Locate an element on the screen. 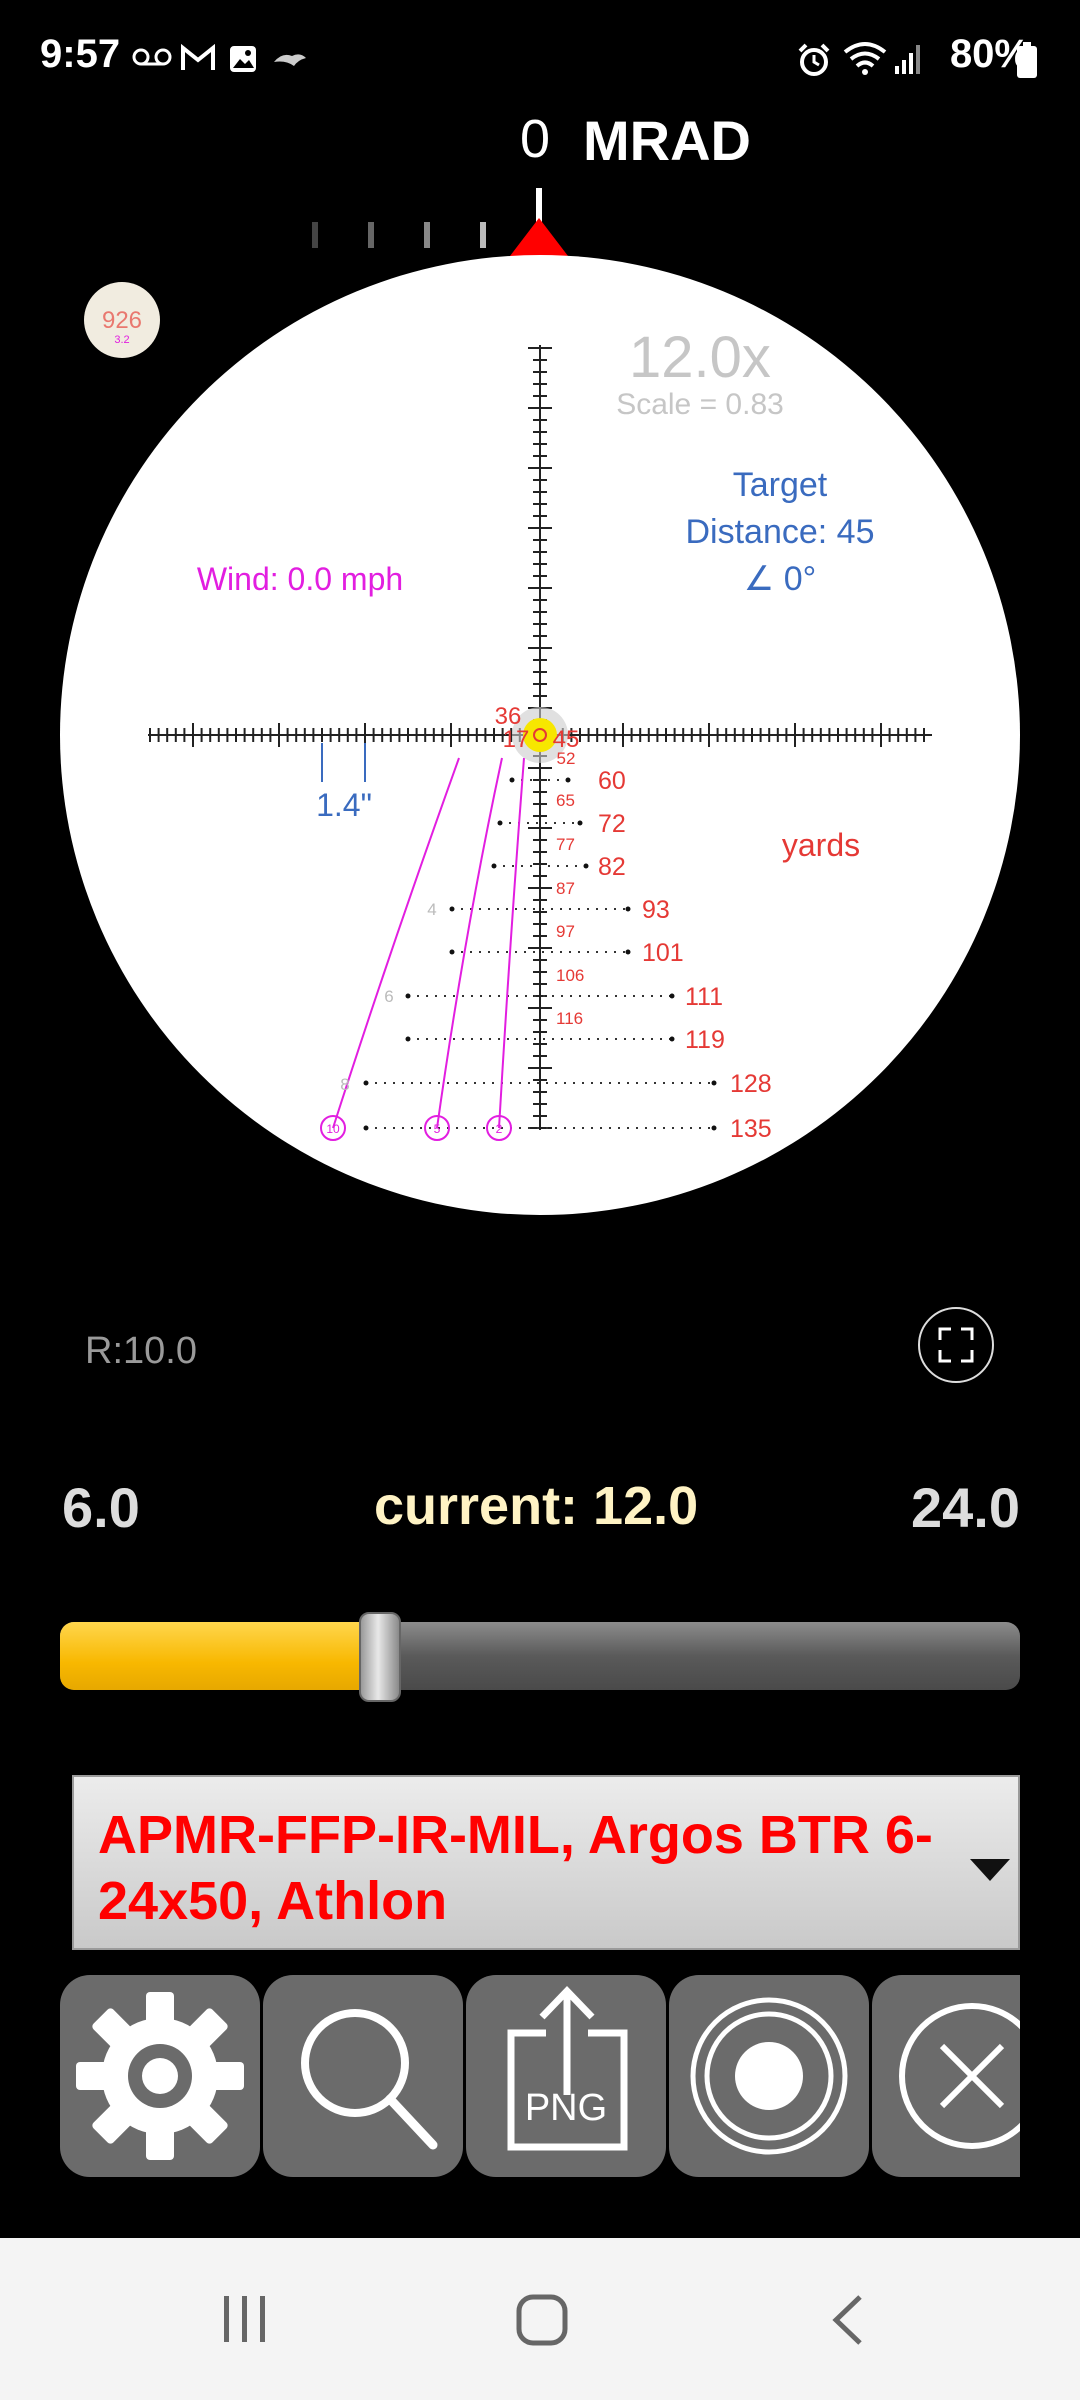 Image resolution: width=1080 pixels, height=2400 pixels. png-export-icon is located at coordinates (567, 2068).